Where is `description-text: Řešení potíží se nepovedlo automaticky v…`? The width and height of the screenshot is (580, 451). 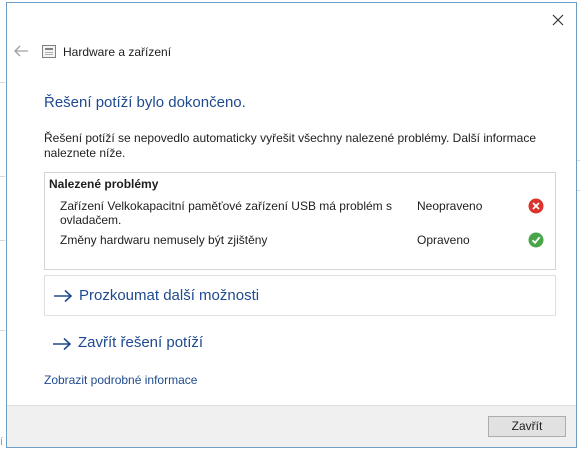 description-text: Řešení potíží se nepovedlo automaticky v… is located at coordinates (290, 145).